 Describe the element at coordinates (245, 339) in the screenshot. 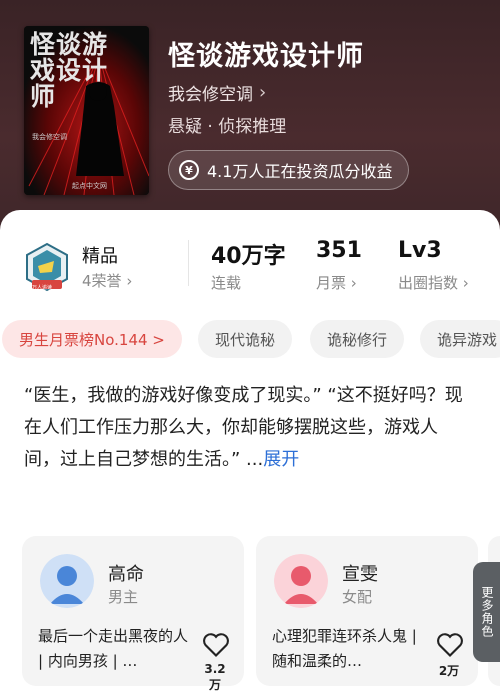

I see `tag-modern-mystery: 现代诡秘` at that location.